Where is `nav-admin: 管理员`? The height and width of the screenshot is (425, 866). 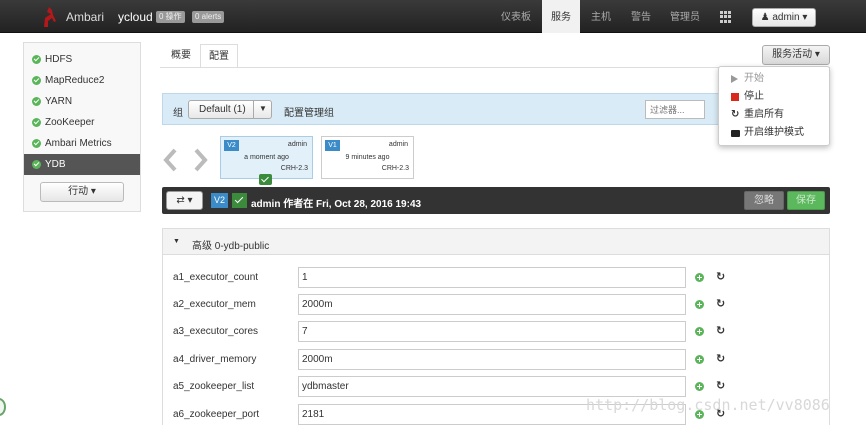 nav-admin: 管理员 is located at coordinates (685, 16).